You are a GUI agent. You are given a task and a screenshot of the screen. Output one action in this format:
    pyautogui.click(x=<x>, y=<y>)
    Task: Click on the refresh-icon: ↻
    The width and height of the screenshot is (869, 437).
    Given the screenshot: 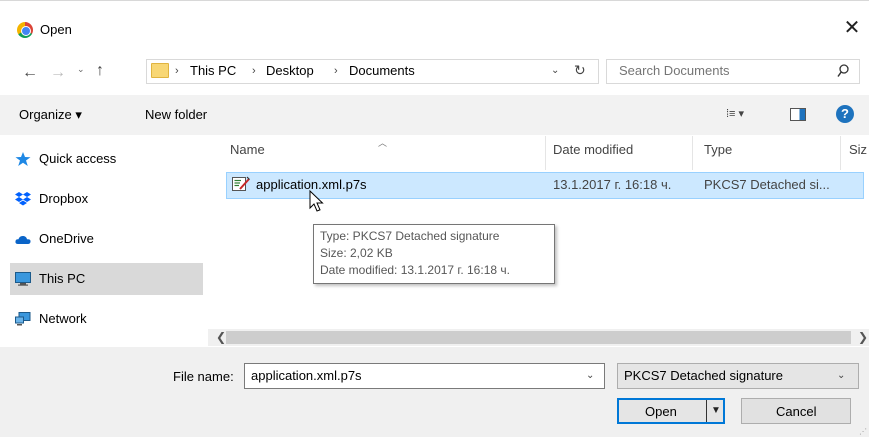 What is the action you would take?
    pyautogui.click(x=580, y=70)
    